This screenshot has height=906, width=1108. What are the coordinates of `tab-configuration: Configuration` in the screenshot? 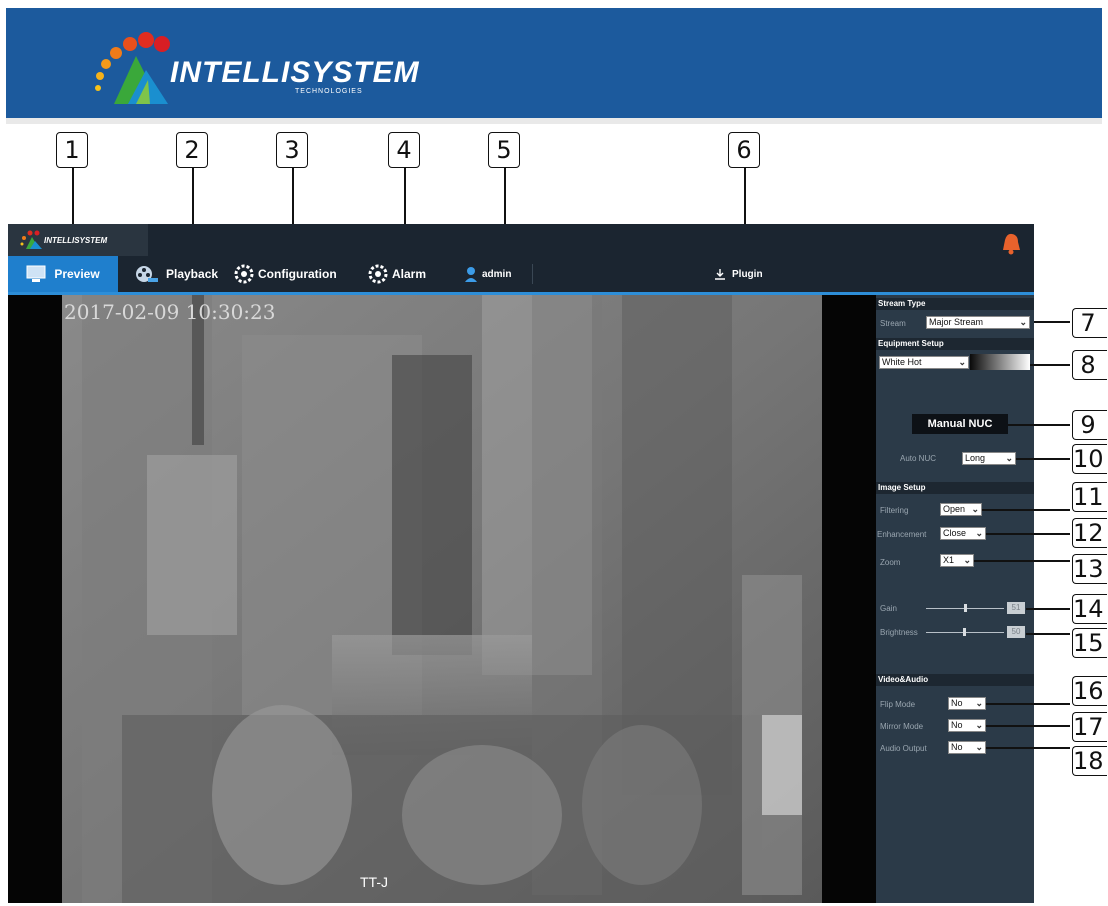 It's located at (285, 274).